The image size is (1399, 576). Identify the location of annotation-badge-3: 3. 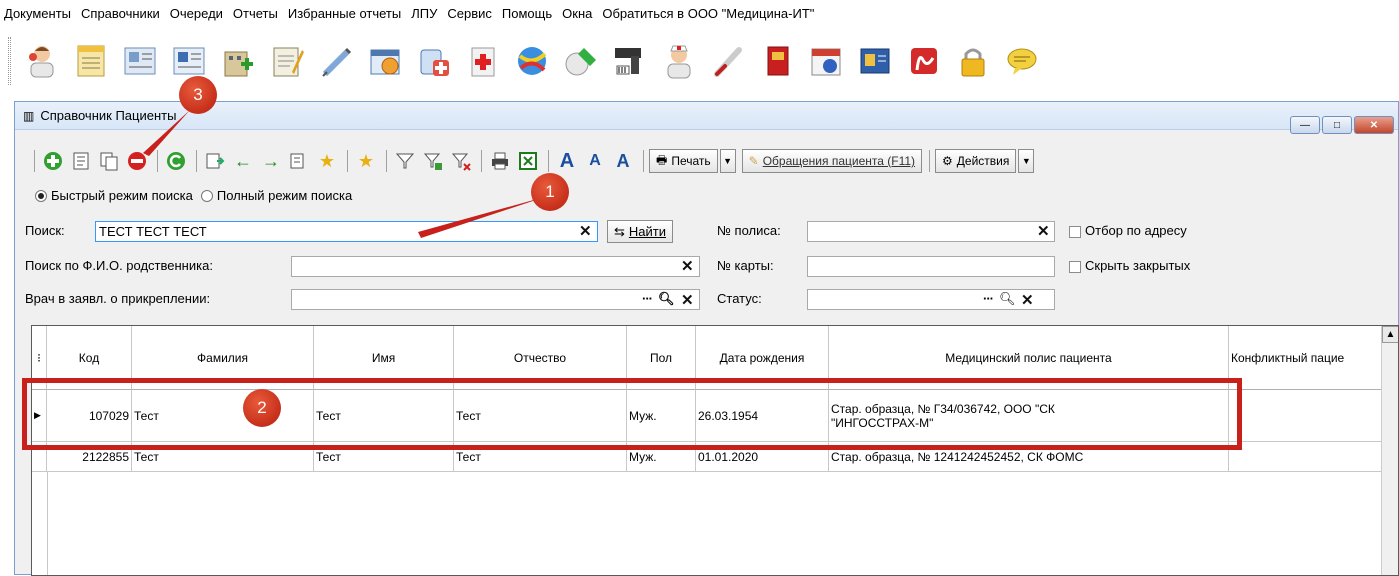
(198, 95).